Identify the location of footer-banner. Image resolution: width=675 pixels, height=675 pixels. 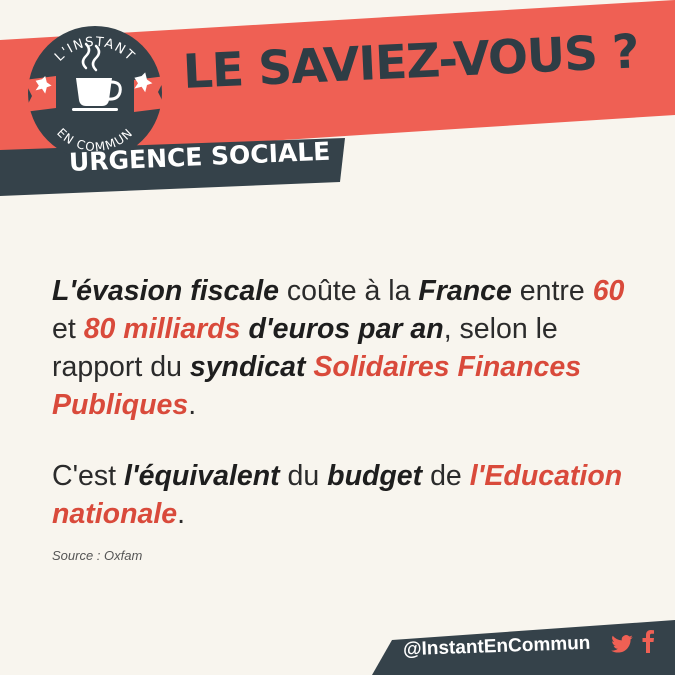
(523, 647).